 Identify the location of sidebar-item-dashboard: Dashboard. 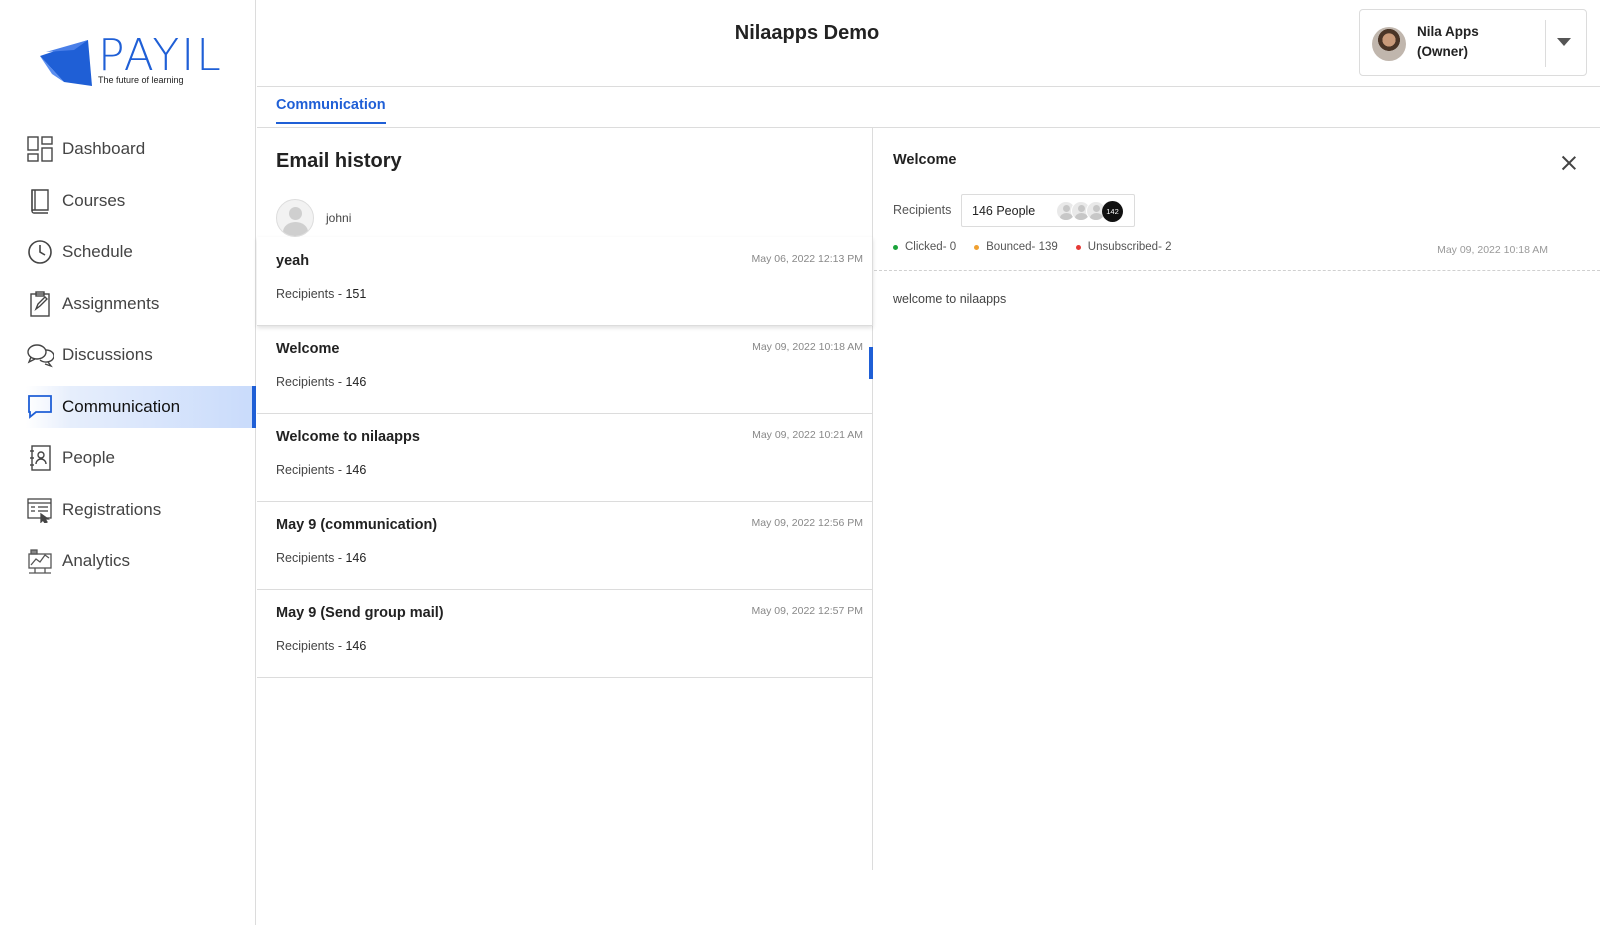
(128, 149).